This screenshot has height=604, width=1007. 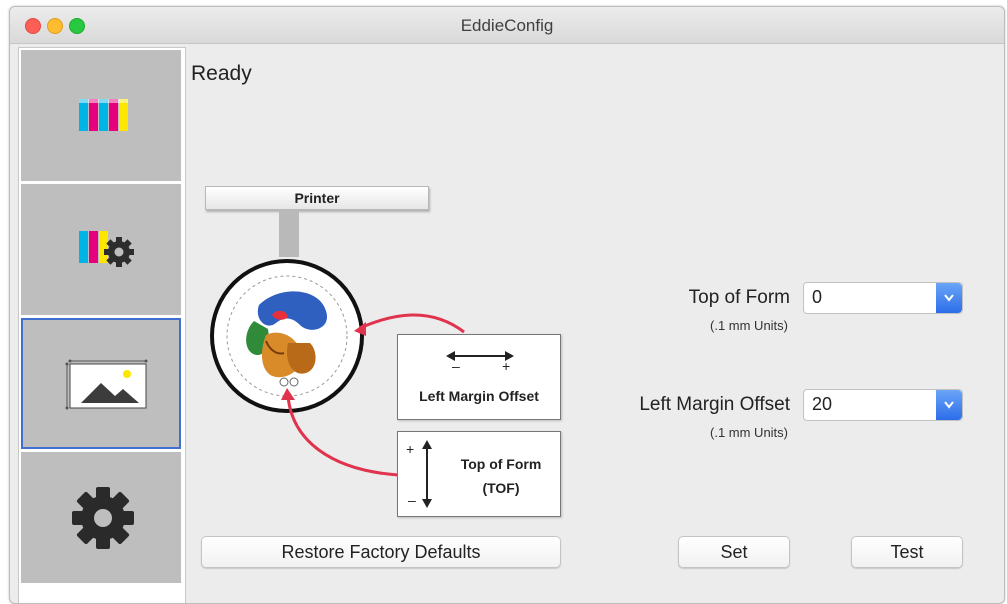 I want to click on arrow-minus-label: –, so click(x=456, y=366).